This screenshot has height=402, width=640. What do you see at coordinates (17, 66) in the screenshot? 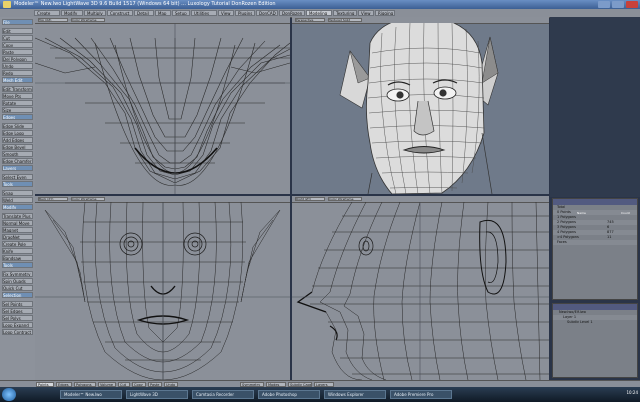
I see `toolbar-button: Undo` at bounding box center [17, 66].